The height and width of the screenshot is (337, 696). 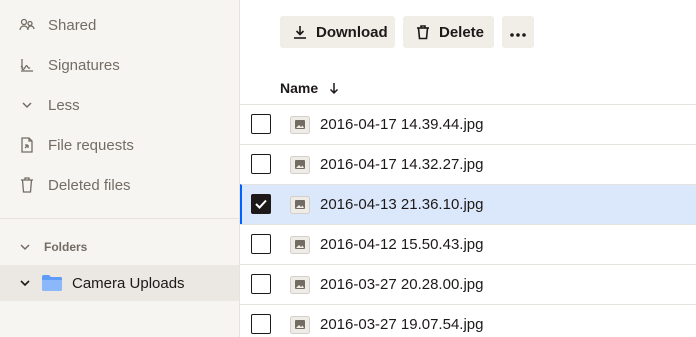 I want to click on table-row: 2016-04-17 14.32.27.jpg, so click(x=468, y=164).